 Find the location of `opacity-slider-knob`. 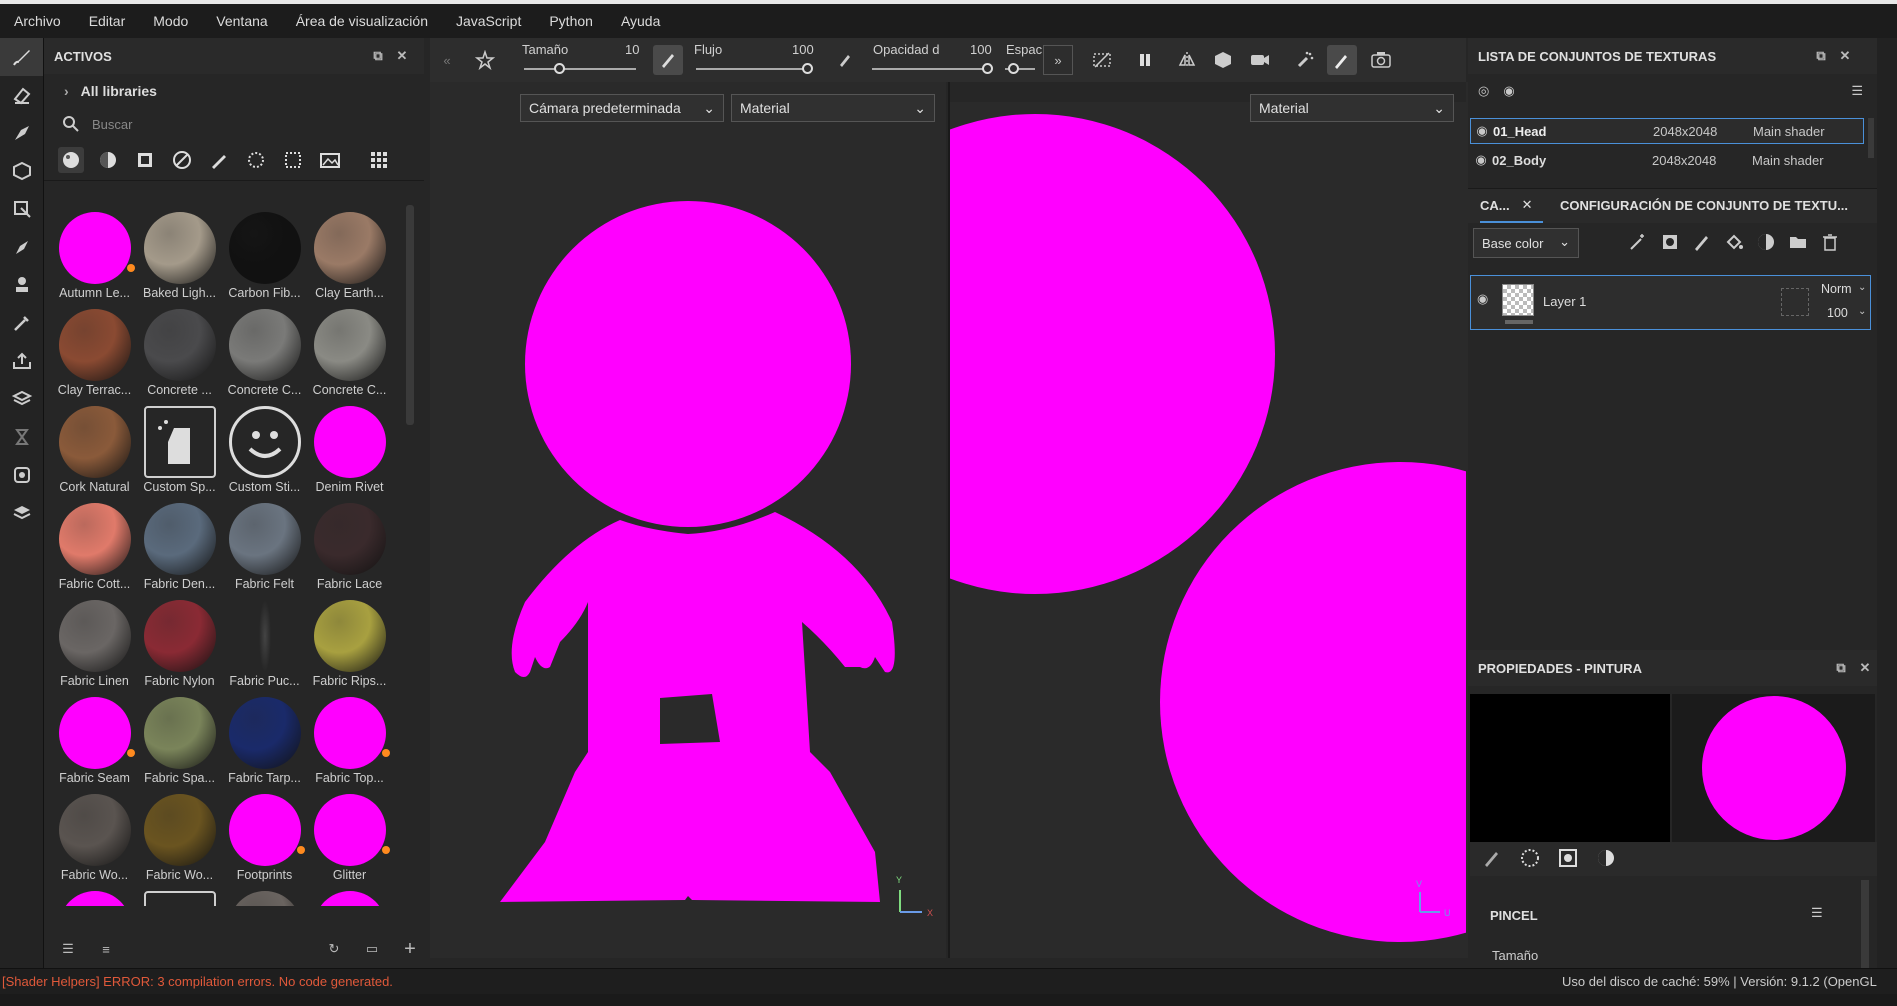

opacity-slider-knob is located at coordinates (987, 68).